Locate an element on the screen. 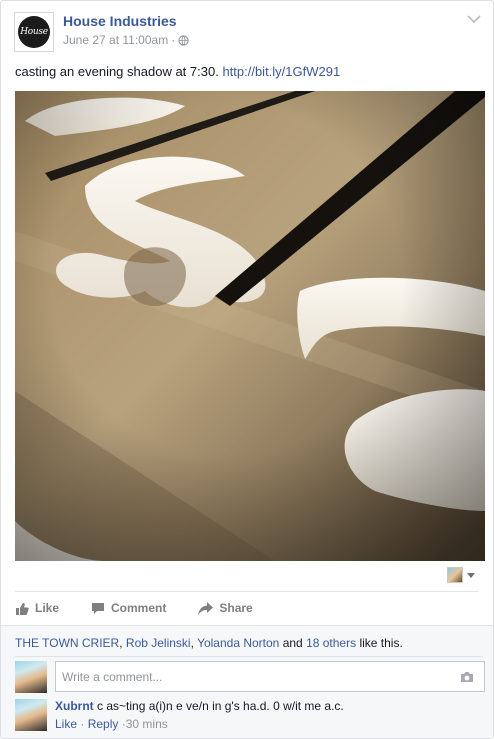  comment-tools: Like · Reply ·30 mins is located at coordinates (269, 724).